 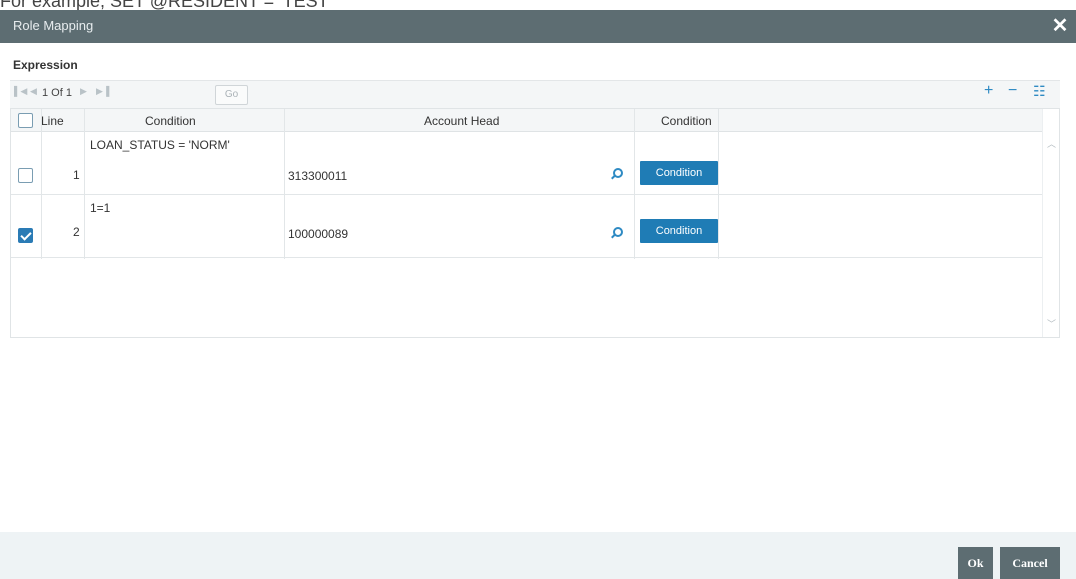 What do you see at coordinates (1051, 143) in the screenshot?
I see `scroll-up-icon: ︿` at bounding box center [1051, 143].